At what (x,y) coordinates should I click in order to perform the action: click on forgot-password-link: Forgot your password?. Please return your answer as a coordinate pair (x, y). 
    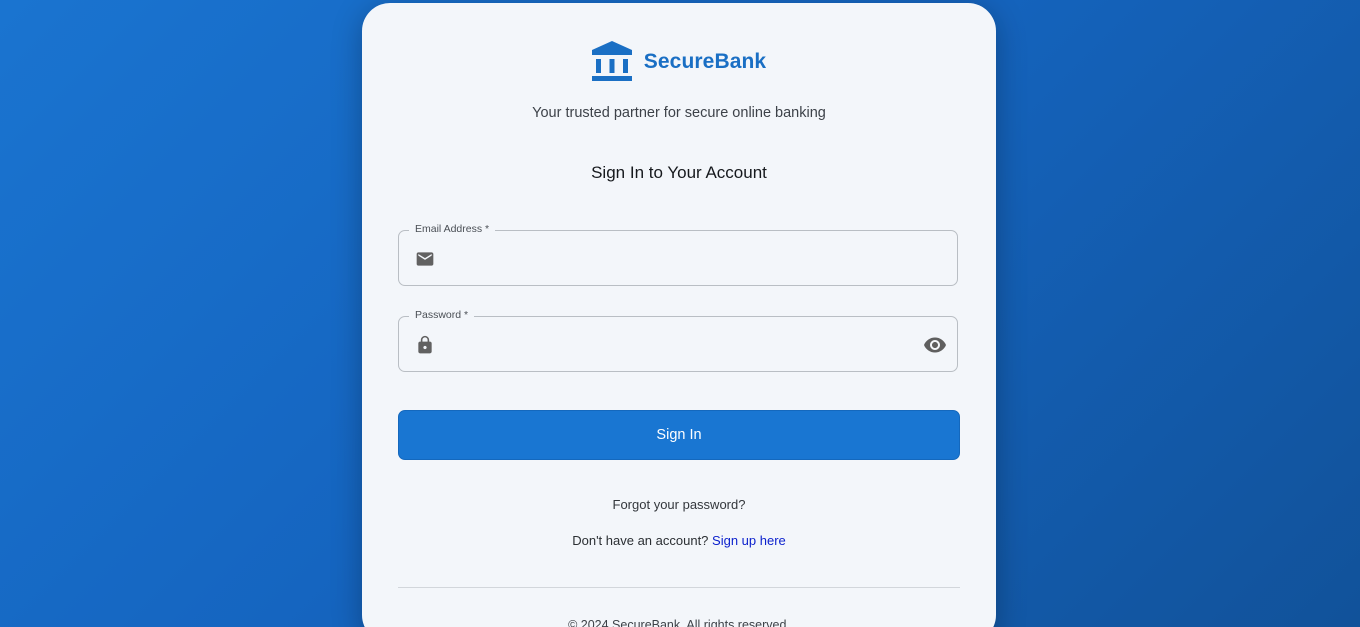
    Looking at the image, I should click on (679, 504).